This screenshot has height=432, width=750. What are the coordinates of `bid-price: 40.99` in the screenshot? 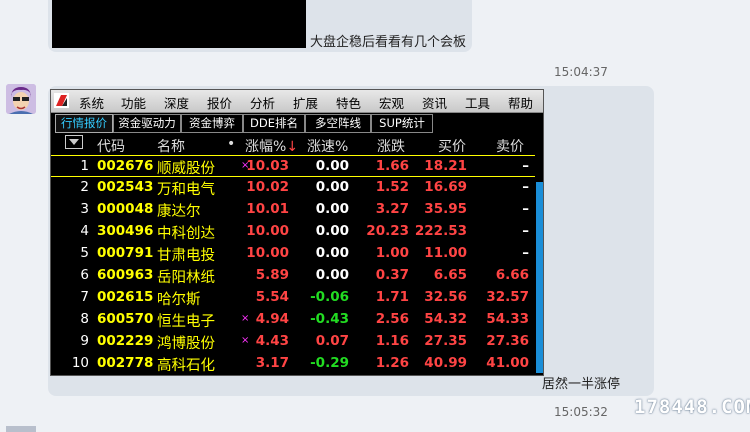 It's located at (445, 363).